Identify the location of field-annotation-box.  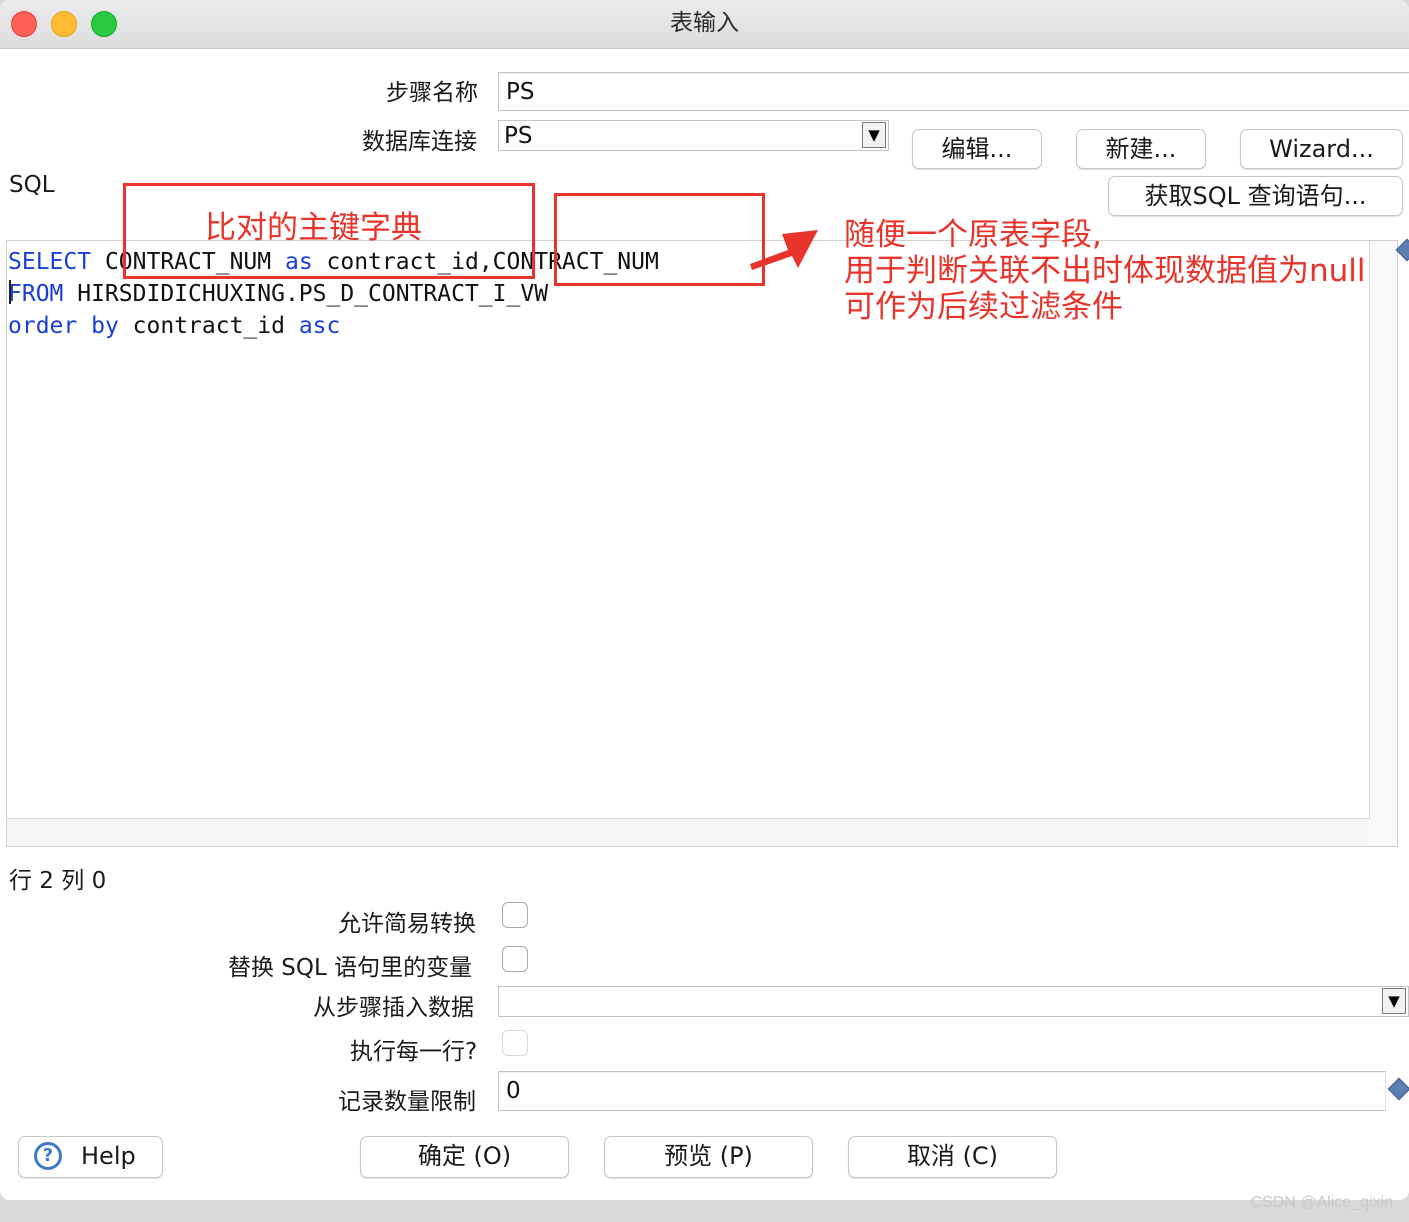
(659, 239).